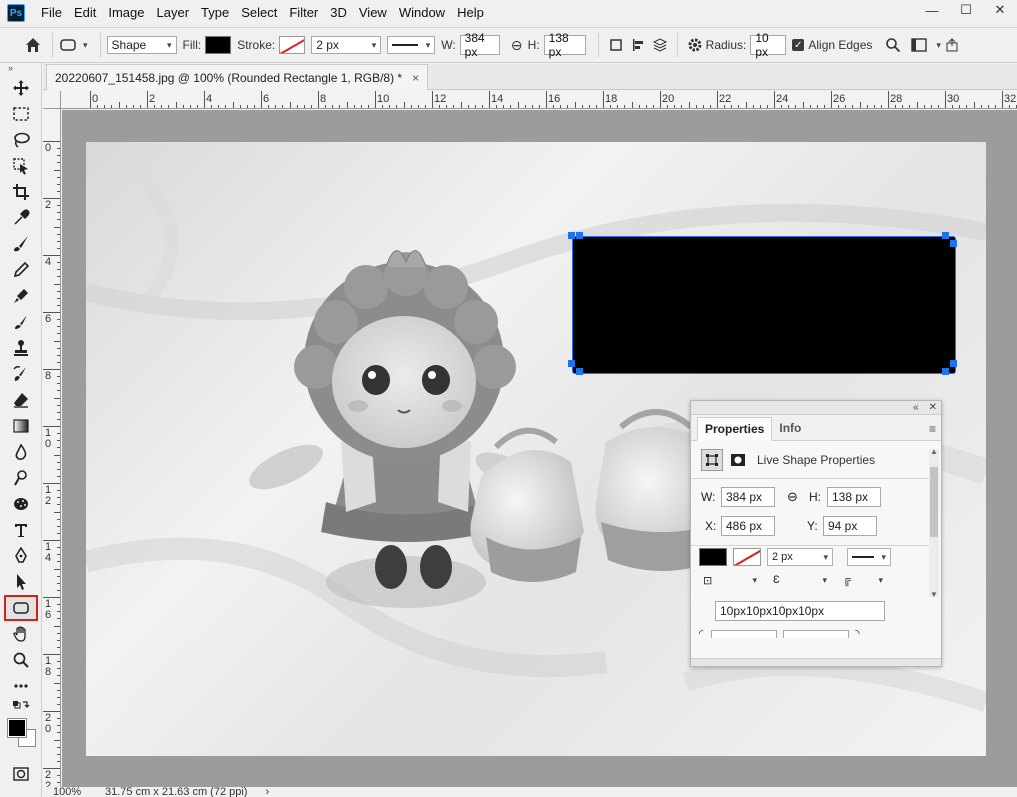 This screenshot has width=1017, height=797. Describe the element at coordinates (21, 556) in the screenshot. I see `pen-tool-icon` at that location.